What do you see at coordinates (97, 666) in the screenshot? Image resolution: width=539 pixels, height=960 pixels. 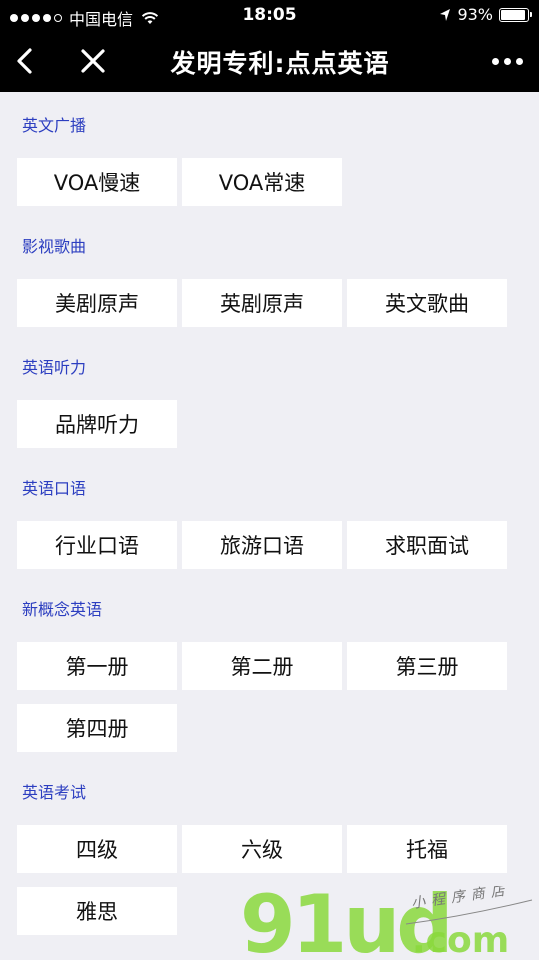 I see `item-book-1: 第一册` at bounding box center [97, 666].